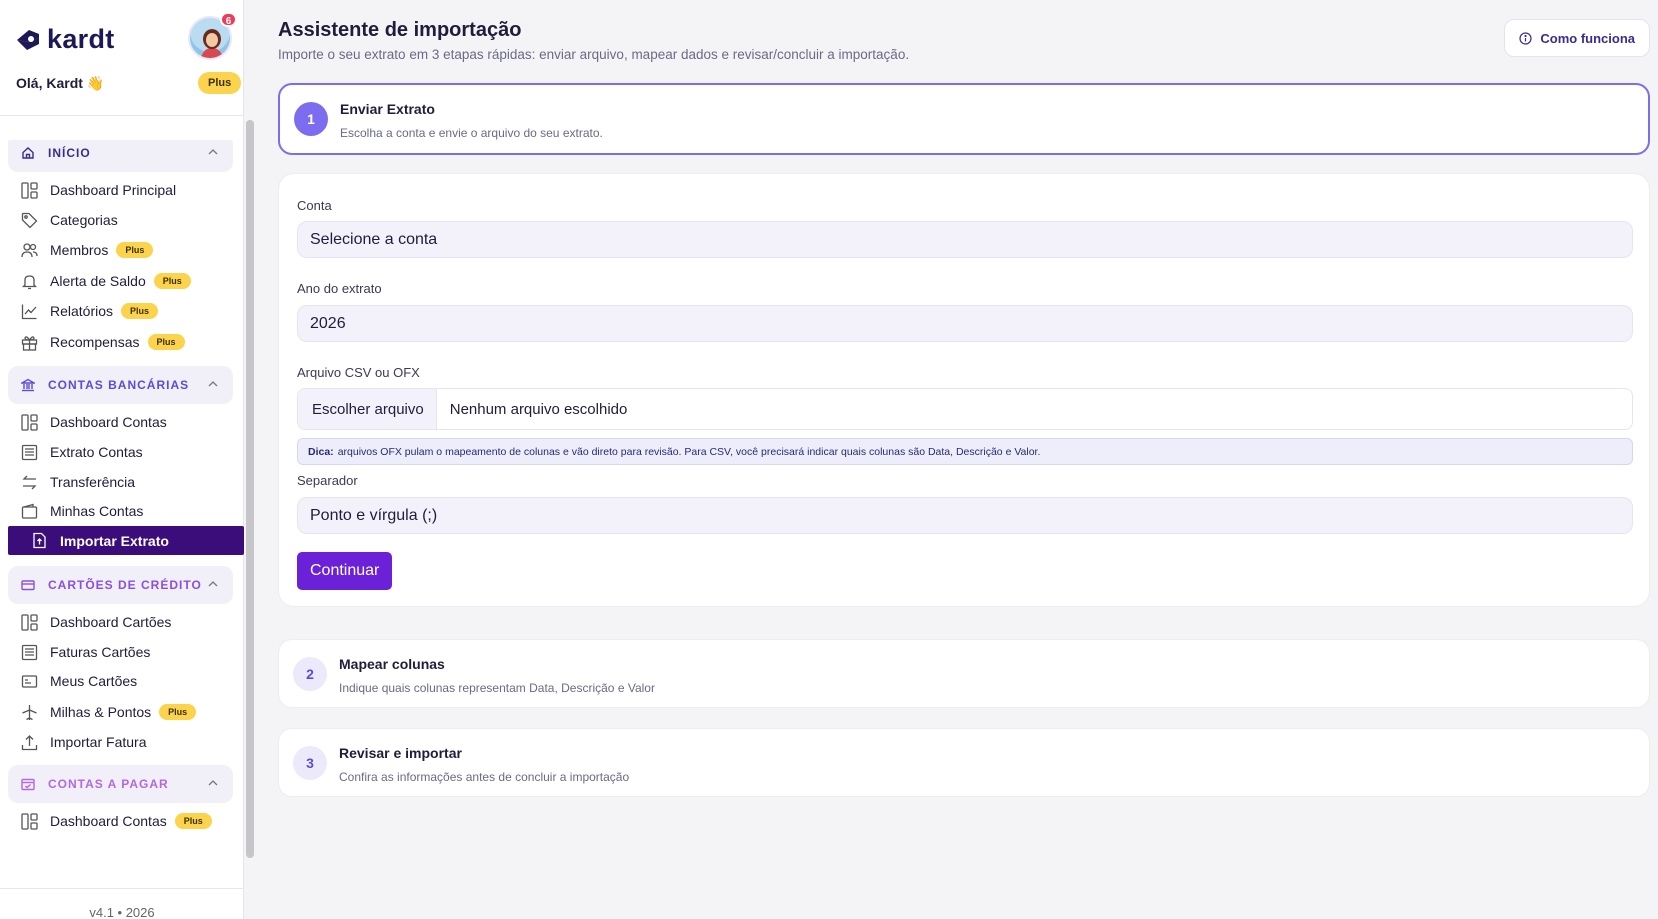 Image resolution: width=1658 pixels, height=919 pixels. What do you see at coordinates (392, 664) in the screenshot?
I see `step-title: Mapear colunas` at bounding box center [392, 664].